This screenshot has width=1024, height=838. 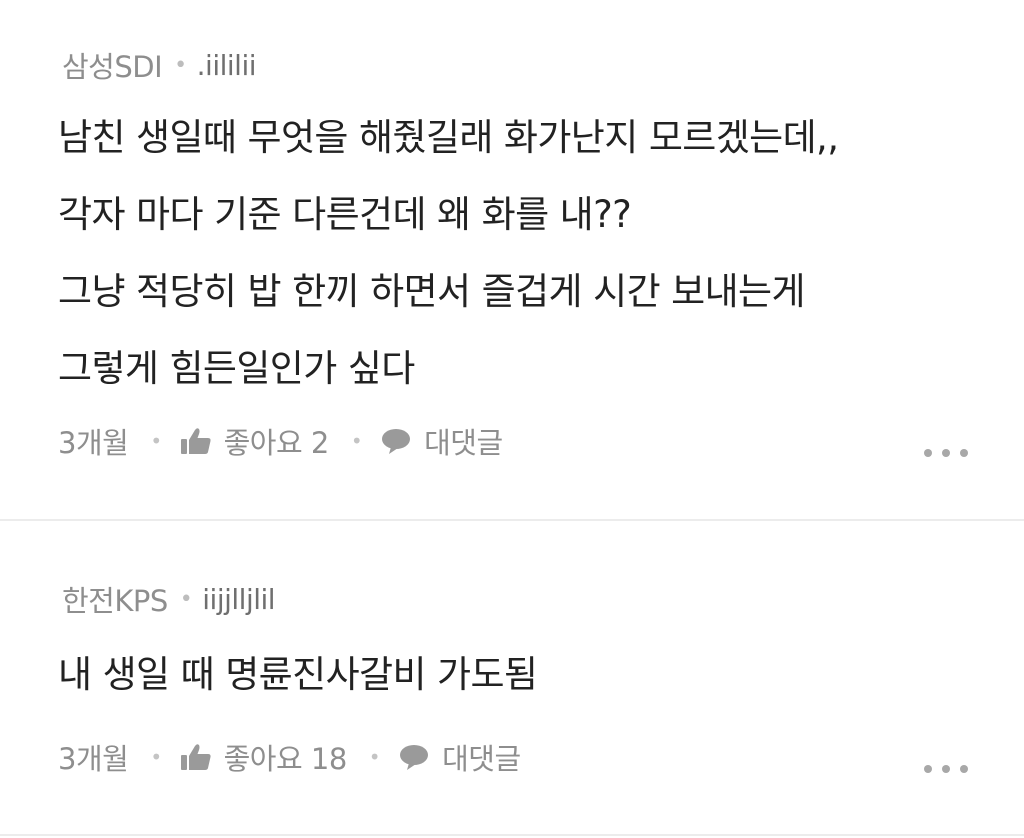 What do you see at coordinates (169, 599) in the screenshot?
I see `comment-header: 한전KPS • iijjlljlil` at bounding box center [169, 599].